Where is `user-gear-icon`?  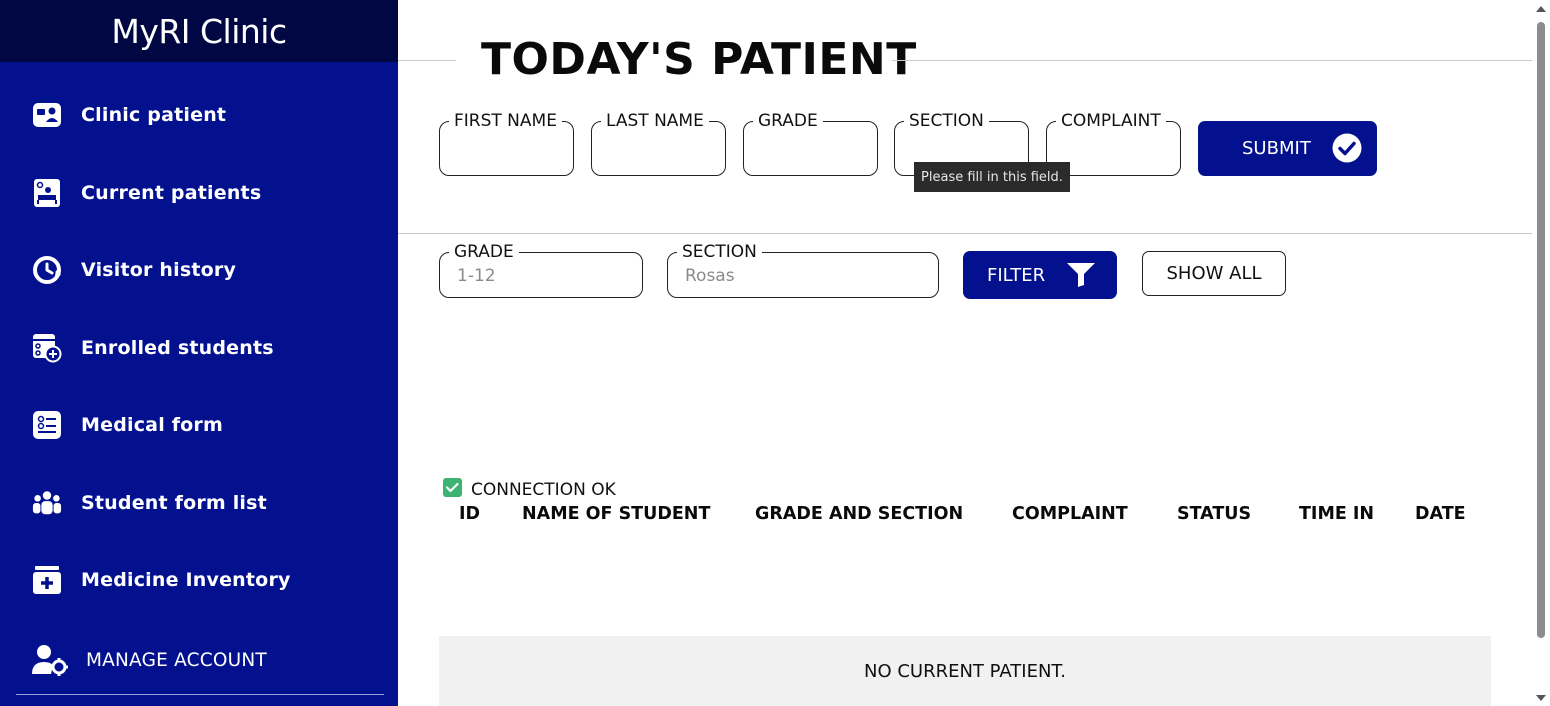
user-gear-icon is located at coordinates (50, 660).